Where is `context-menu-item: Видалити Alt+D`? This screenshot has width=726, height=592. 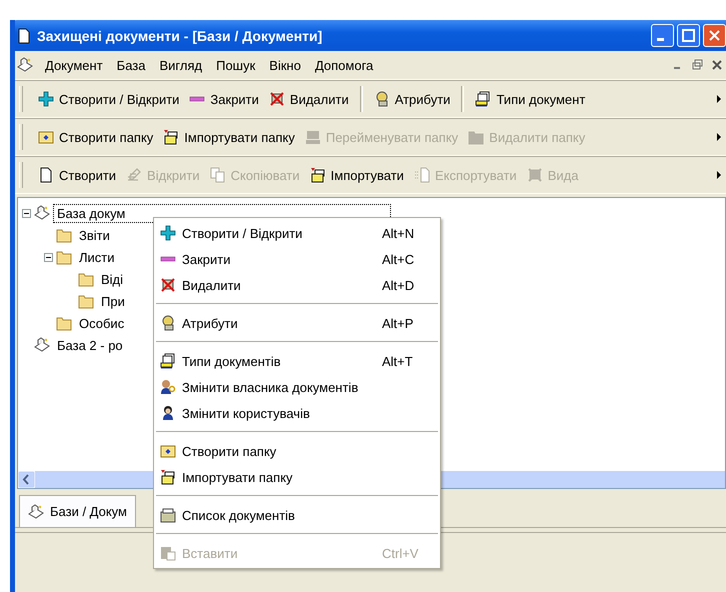 context-menu-item: Видалити Alt+D is located at coordinates (297, 285).